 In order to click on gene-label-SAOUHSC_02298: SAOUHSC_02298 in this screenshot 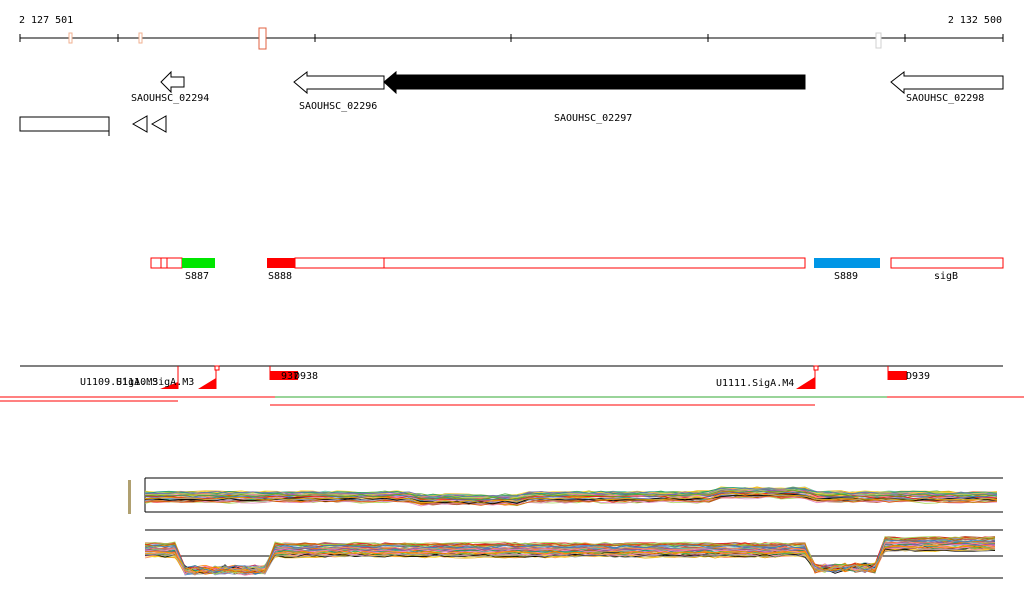, I will do `click(945, 98)`.